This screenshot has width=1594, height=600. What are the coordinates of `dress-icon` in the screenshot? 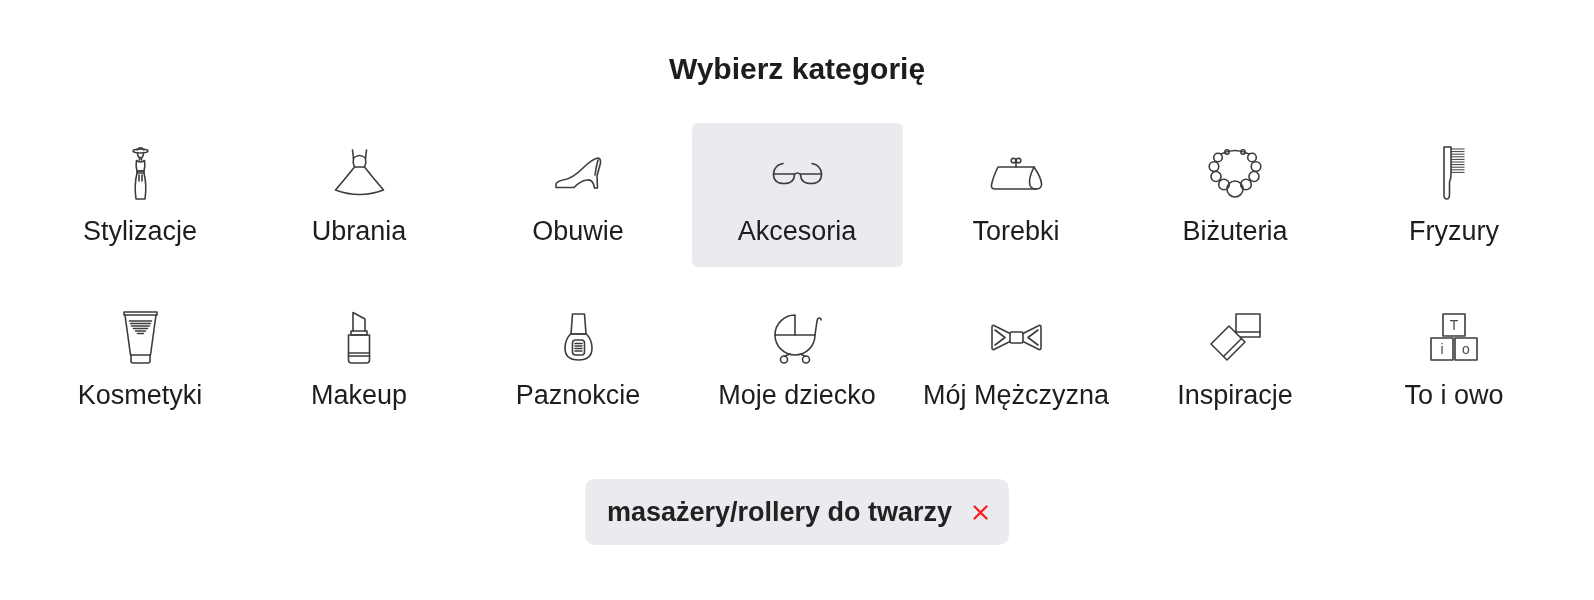 It's located at (359, 173).